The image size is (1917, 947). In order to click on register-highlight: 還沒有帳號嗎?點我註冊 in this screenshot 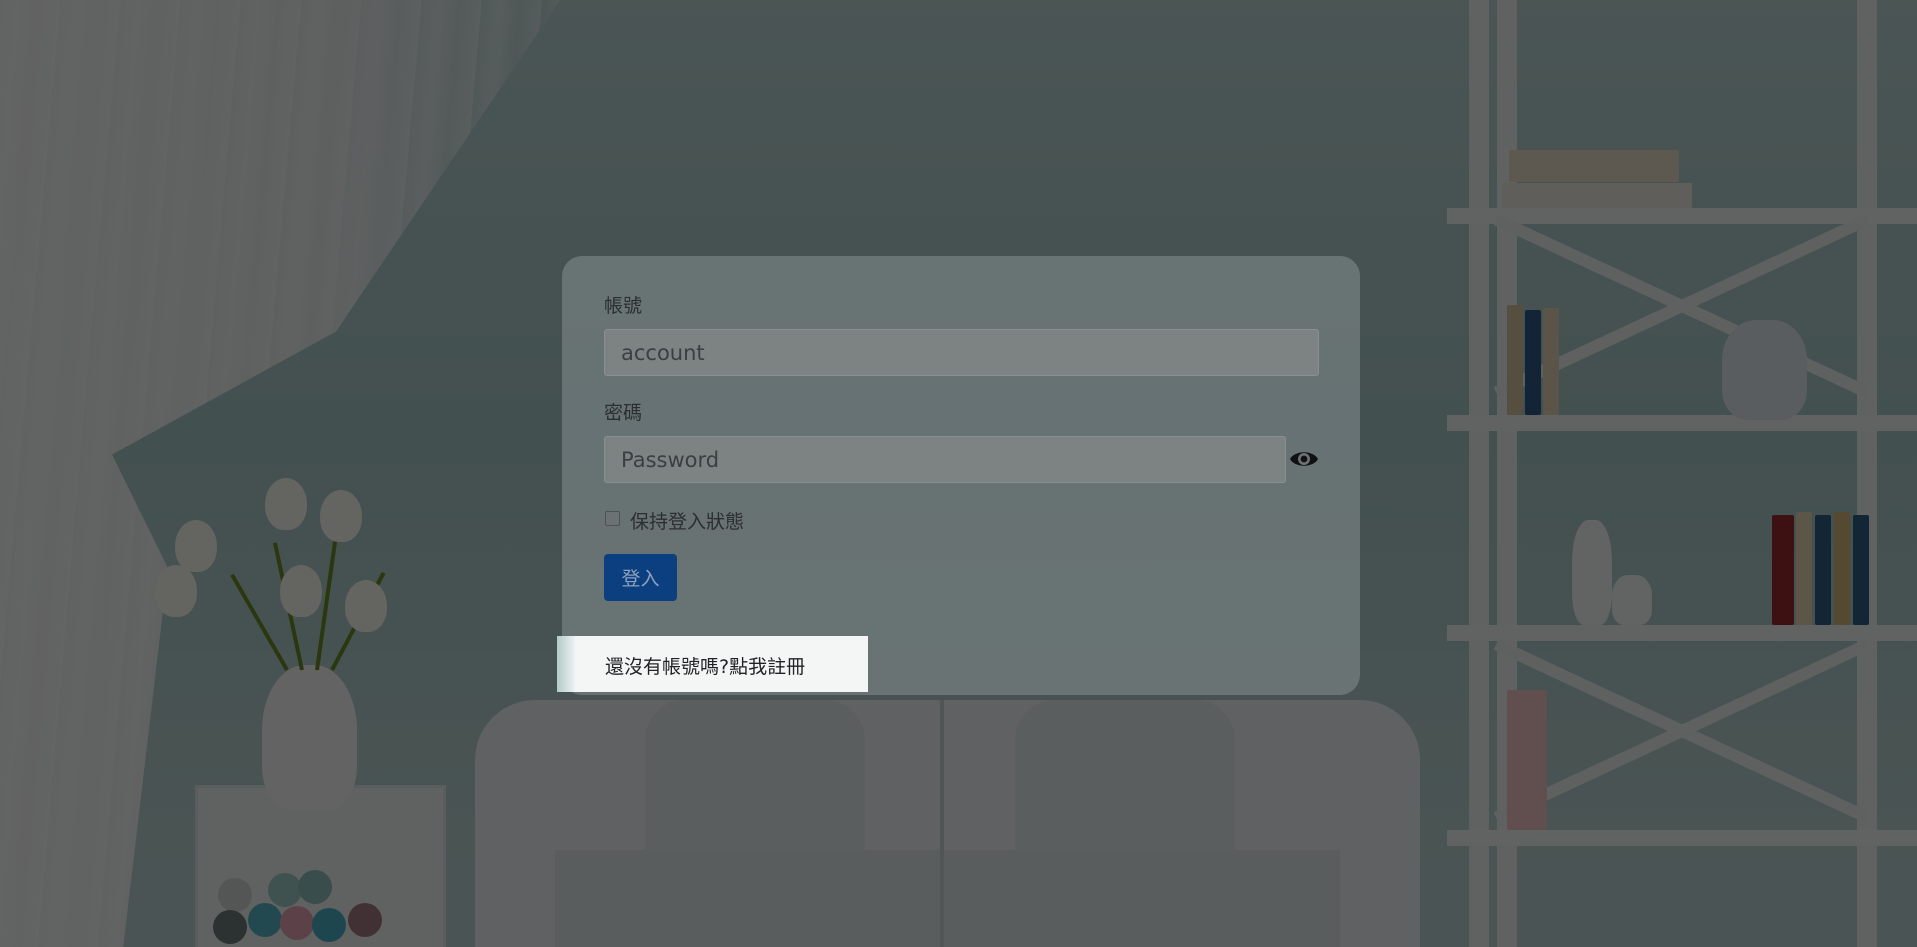, I will do `click(712, 664)`.